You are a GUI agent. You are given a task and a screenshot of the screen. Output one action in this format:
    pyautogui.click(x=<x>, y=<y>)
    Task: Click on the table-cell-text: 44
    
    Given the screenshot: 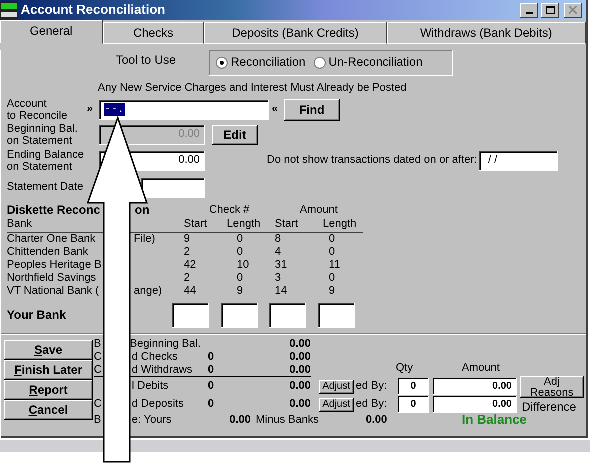 What is the action you would take?
    pyautogui.click(x=191, y=291)
    